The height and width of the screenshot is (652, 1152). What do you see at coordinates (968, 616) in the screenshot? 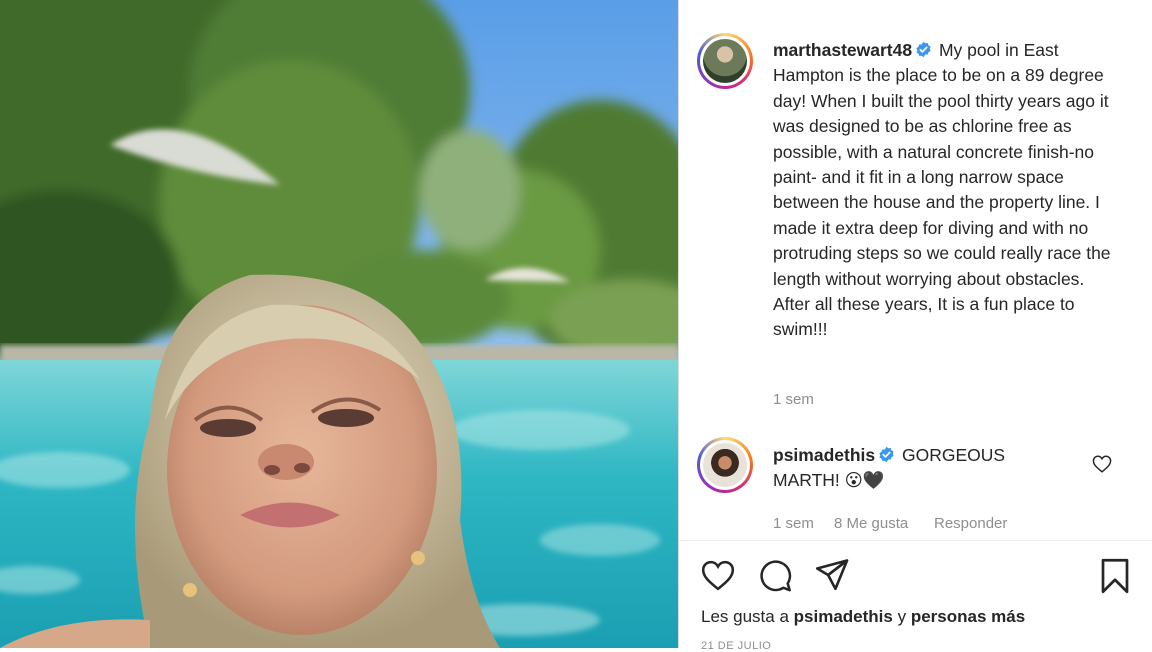
I see `likes-others: personas más` at bounding box center [968, 616].